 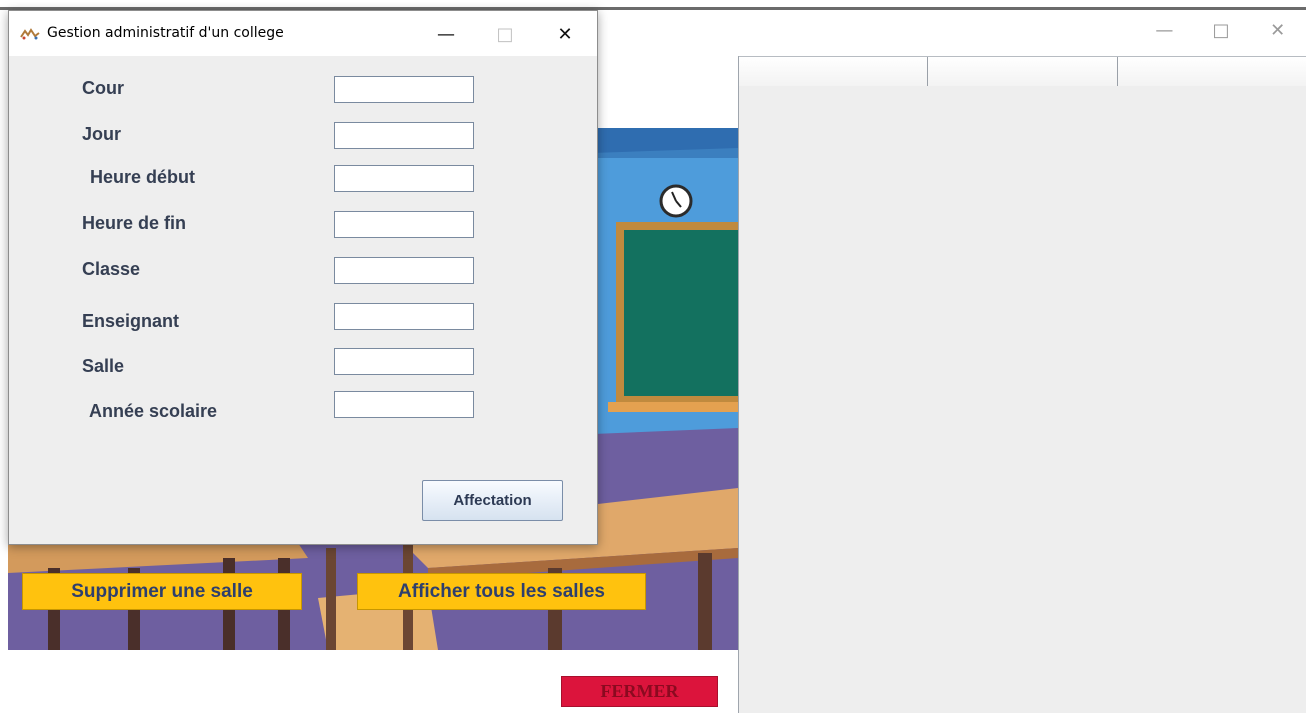 I want to click on delete-room-button: Supprimer une salle, so click(x=162, y=591).